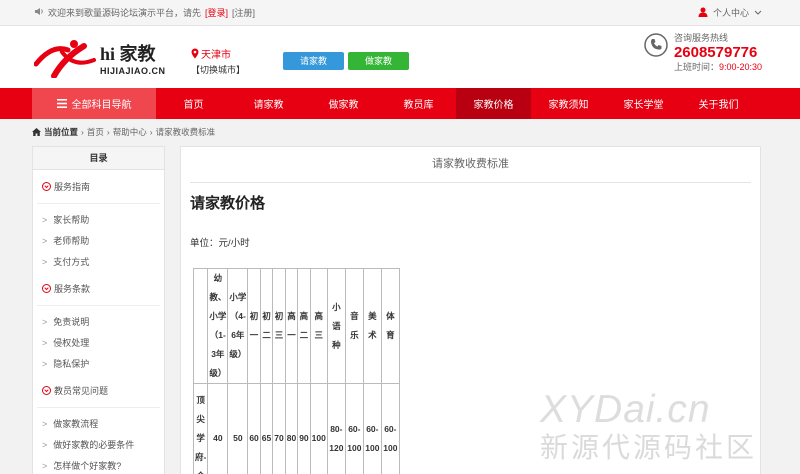 The image size is (800, 474). I want to click on sidebar-item-tutor-process: > 做家教流程, so click(98, 423).